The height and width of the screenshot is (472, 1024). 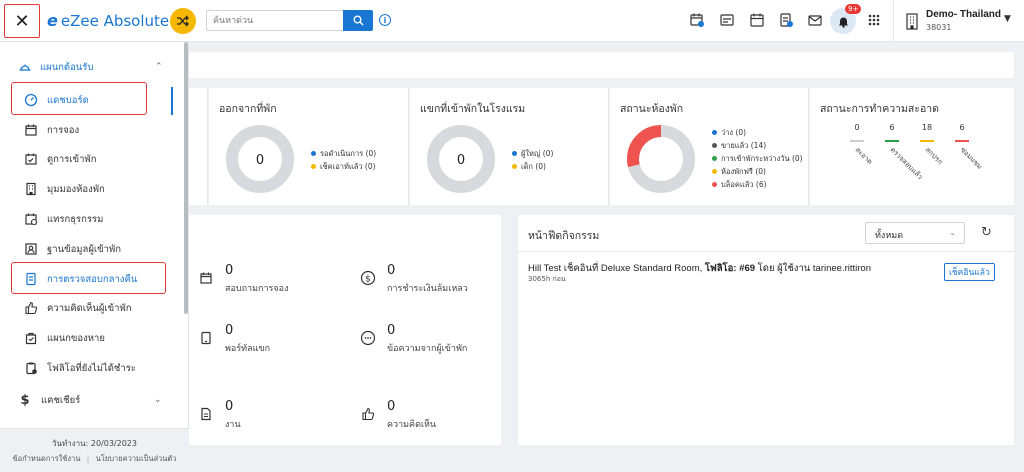 I want to click on sidebar-item-guest-database: ฐานข้อมูลผู้เข้าพัก, so click(x=93, y=249).